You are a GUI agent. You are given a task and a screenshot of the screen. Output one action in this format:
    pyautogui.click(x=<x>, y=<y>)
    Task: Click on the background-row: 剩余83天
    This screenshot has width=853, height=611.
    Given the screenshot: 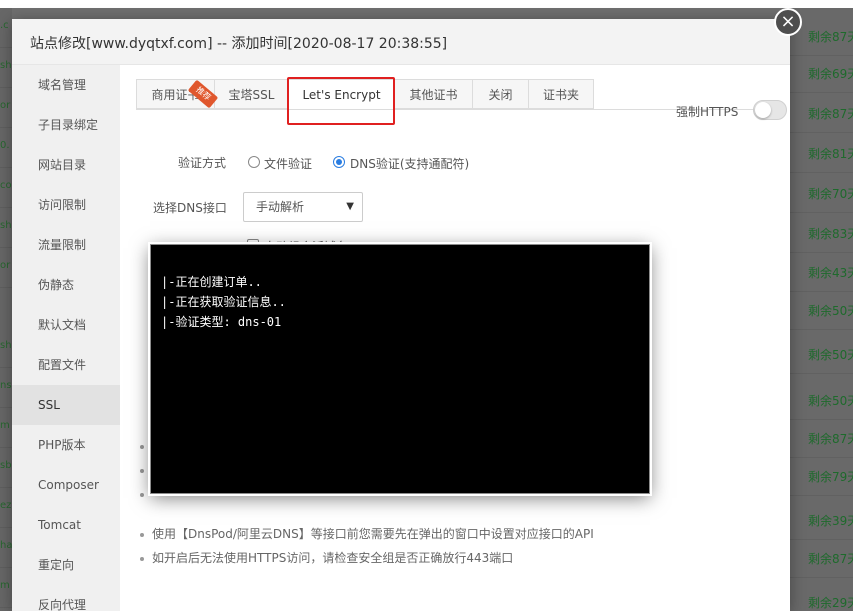 What is the action you would take?
    pyautogui.click(x=821, y=233)
    